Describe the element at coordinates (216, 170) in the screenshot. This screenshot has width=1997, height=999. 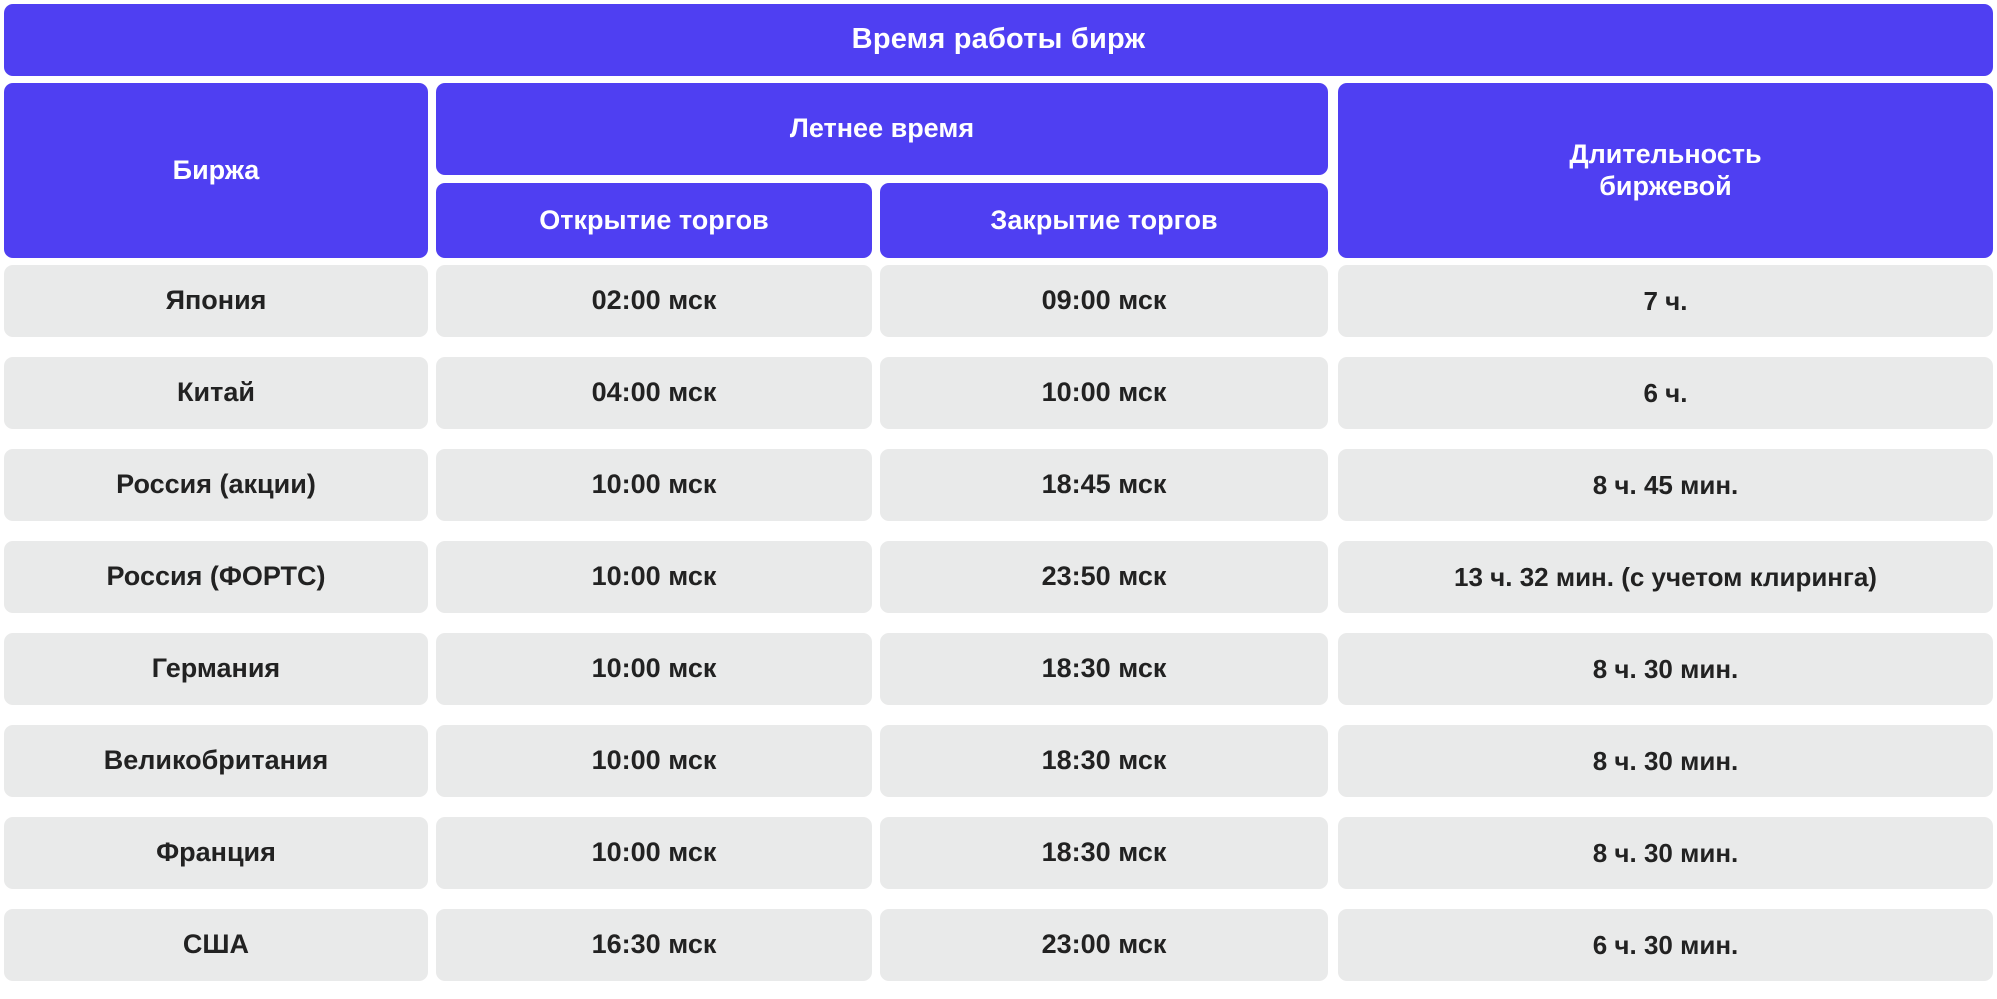
I see `column-header-exchange: Биржа` at that location.